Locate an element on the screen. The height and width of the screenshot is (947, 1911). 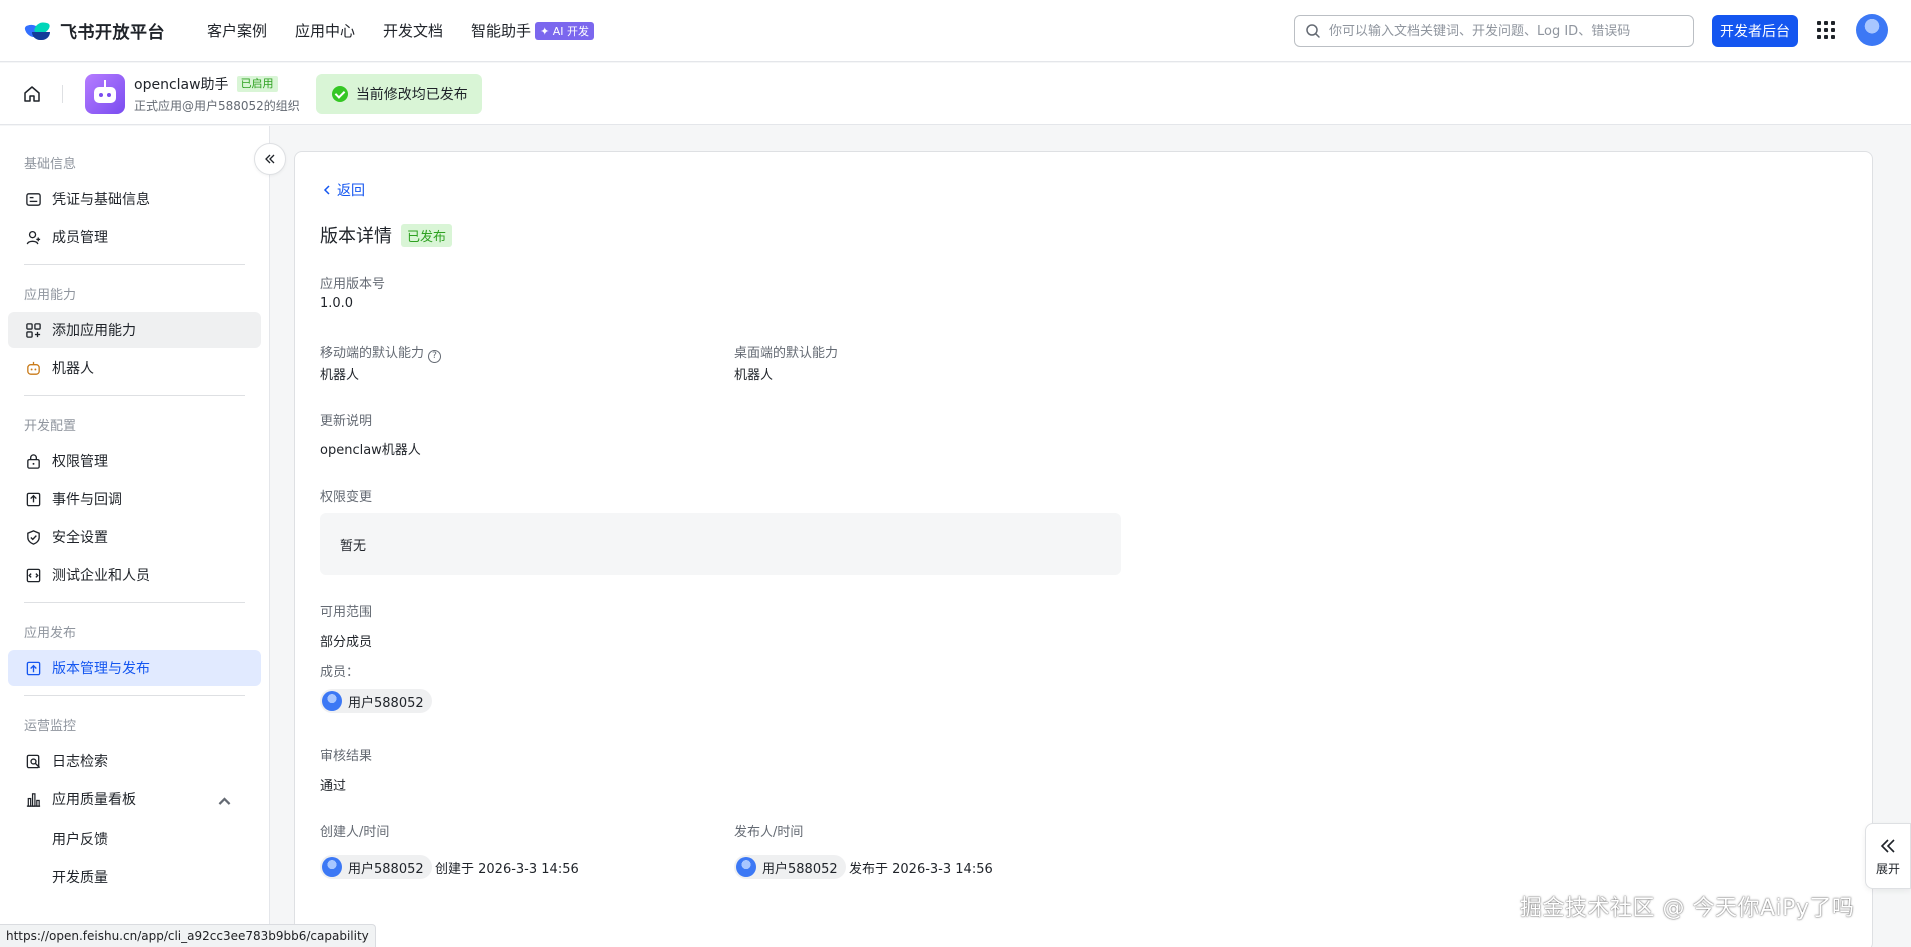
sidebar-item-label: 测试企业和人员 is located at coordinates (101, 576).